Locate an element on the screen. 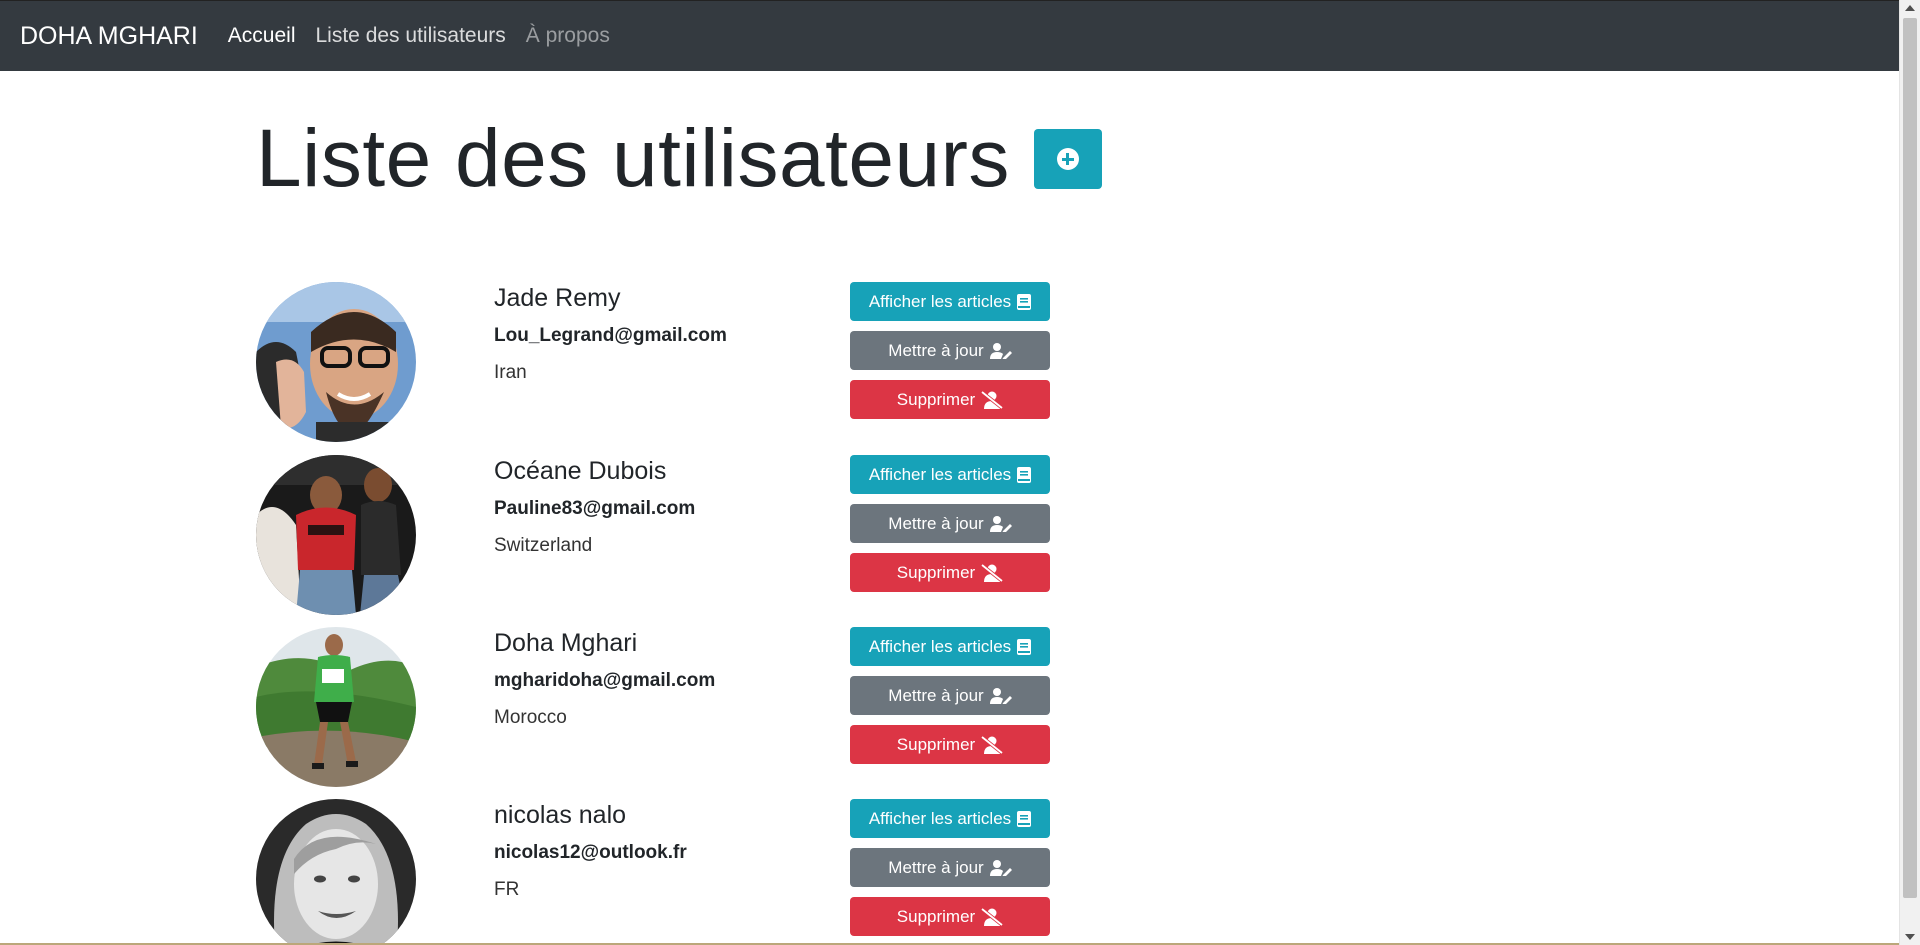 The image size is (1920, 945). user-country: Switzerland is located at coordinates (543, 545).